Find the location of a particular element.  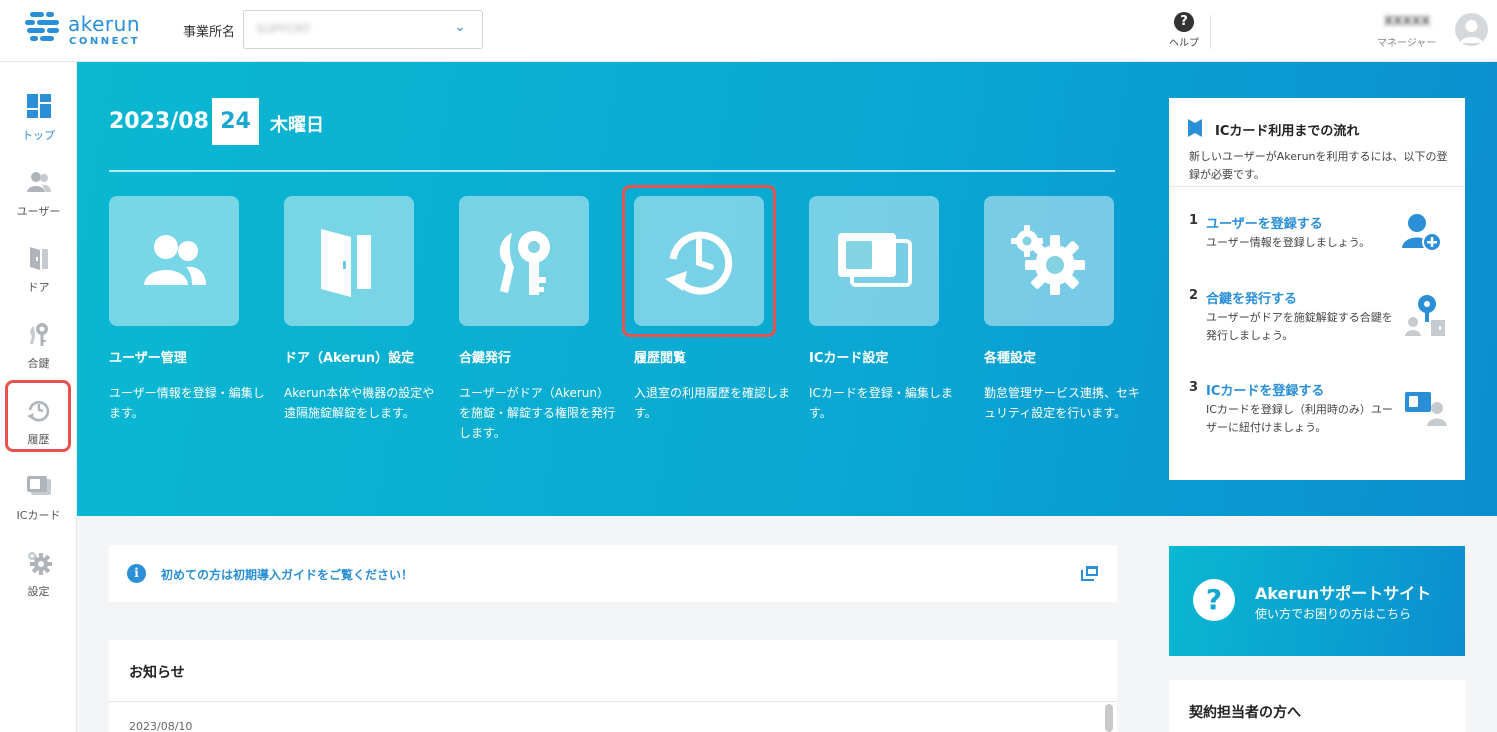

tile-desc: Akerun本体や機器の設定や遠隔施錠解錠をします。 is located at coordinates (359, 403).